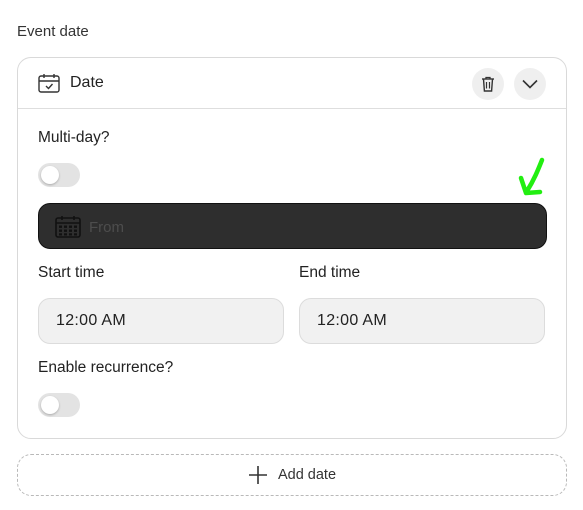 The width and height of the screenshot is (583, 510). What do you see at coordinates (422, 321) in the screenshot?
I see `end-time-field: 12:00 AM` at bounding box center [422, 321].